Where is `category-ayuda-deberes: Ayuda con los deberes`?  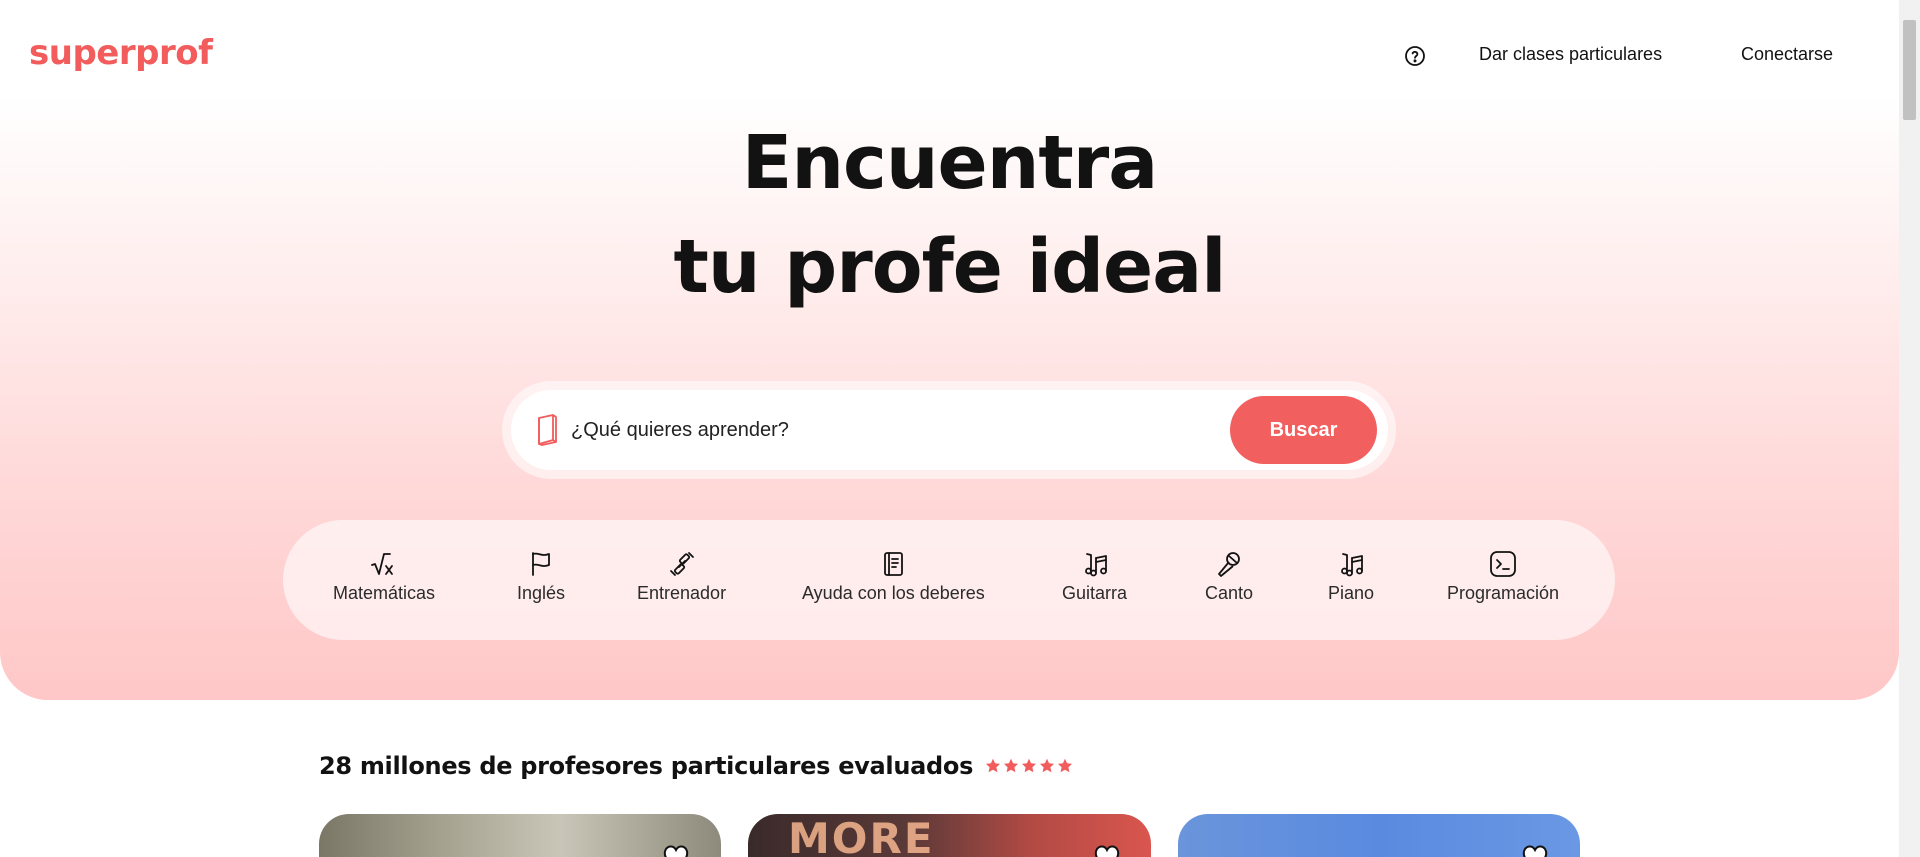
category-ayuda-deberes: Ayuda con los deberes is located at coordinates (893, 580).